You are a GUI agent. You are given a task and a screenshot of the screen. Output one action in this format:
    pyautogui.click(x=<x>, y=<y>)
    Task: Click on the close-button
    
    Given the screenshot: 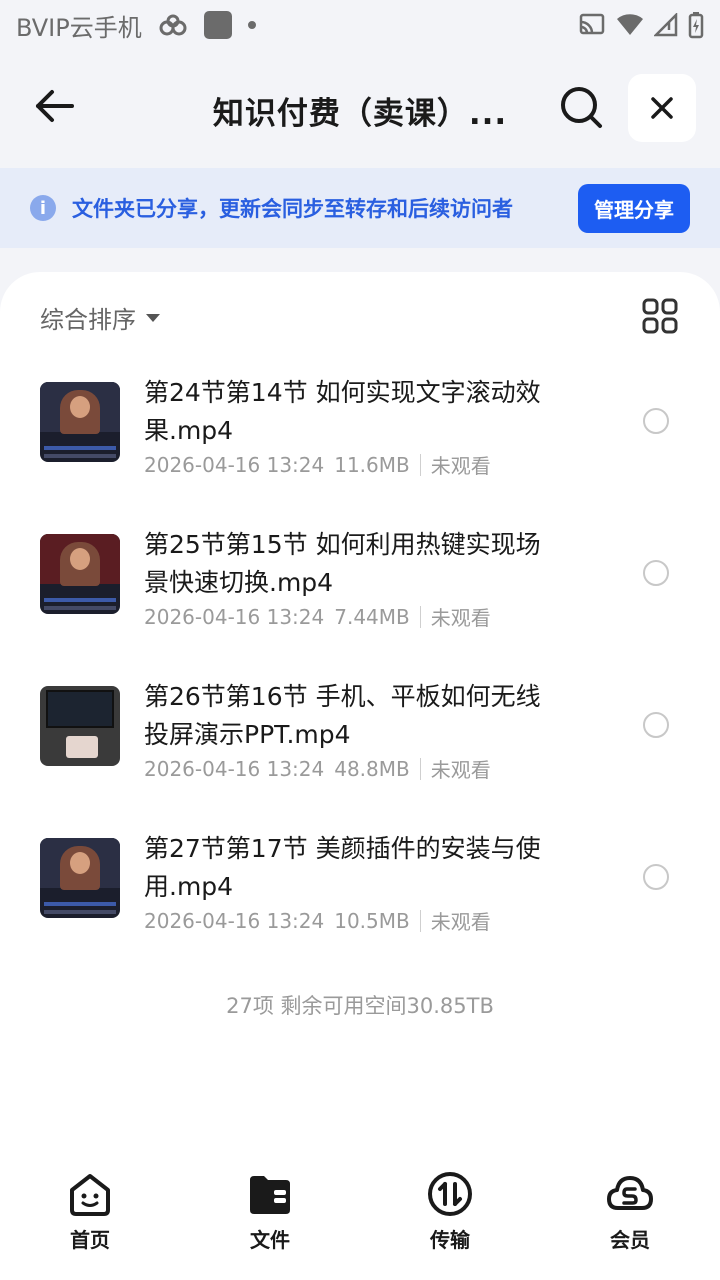 What is the action you would take?
    pyautogui.click(x=662, y=108)
    